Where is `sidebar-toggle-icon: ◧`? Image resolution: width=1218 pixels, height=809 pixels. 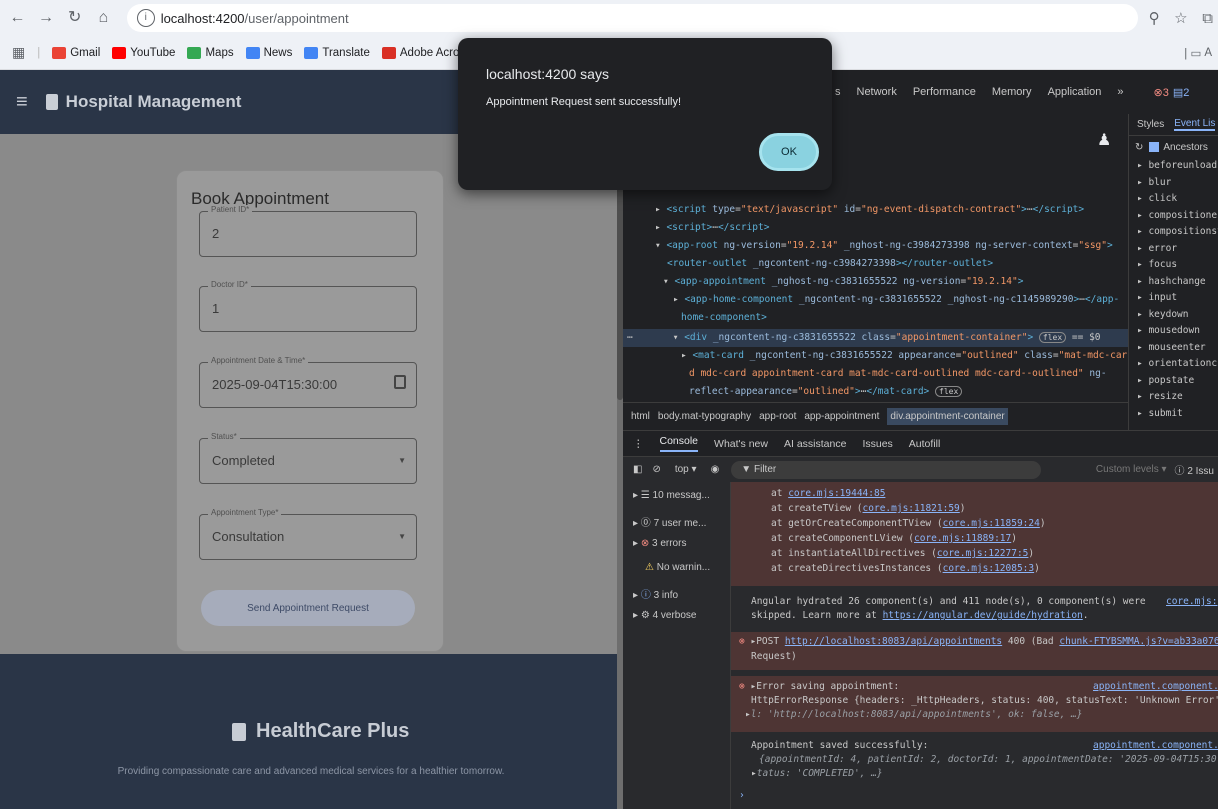
sidebar-toggle-icon: ◧ is located at coordinates (637, 469).